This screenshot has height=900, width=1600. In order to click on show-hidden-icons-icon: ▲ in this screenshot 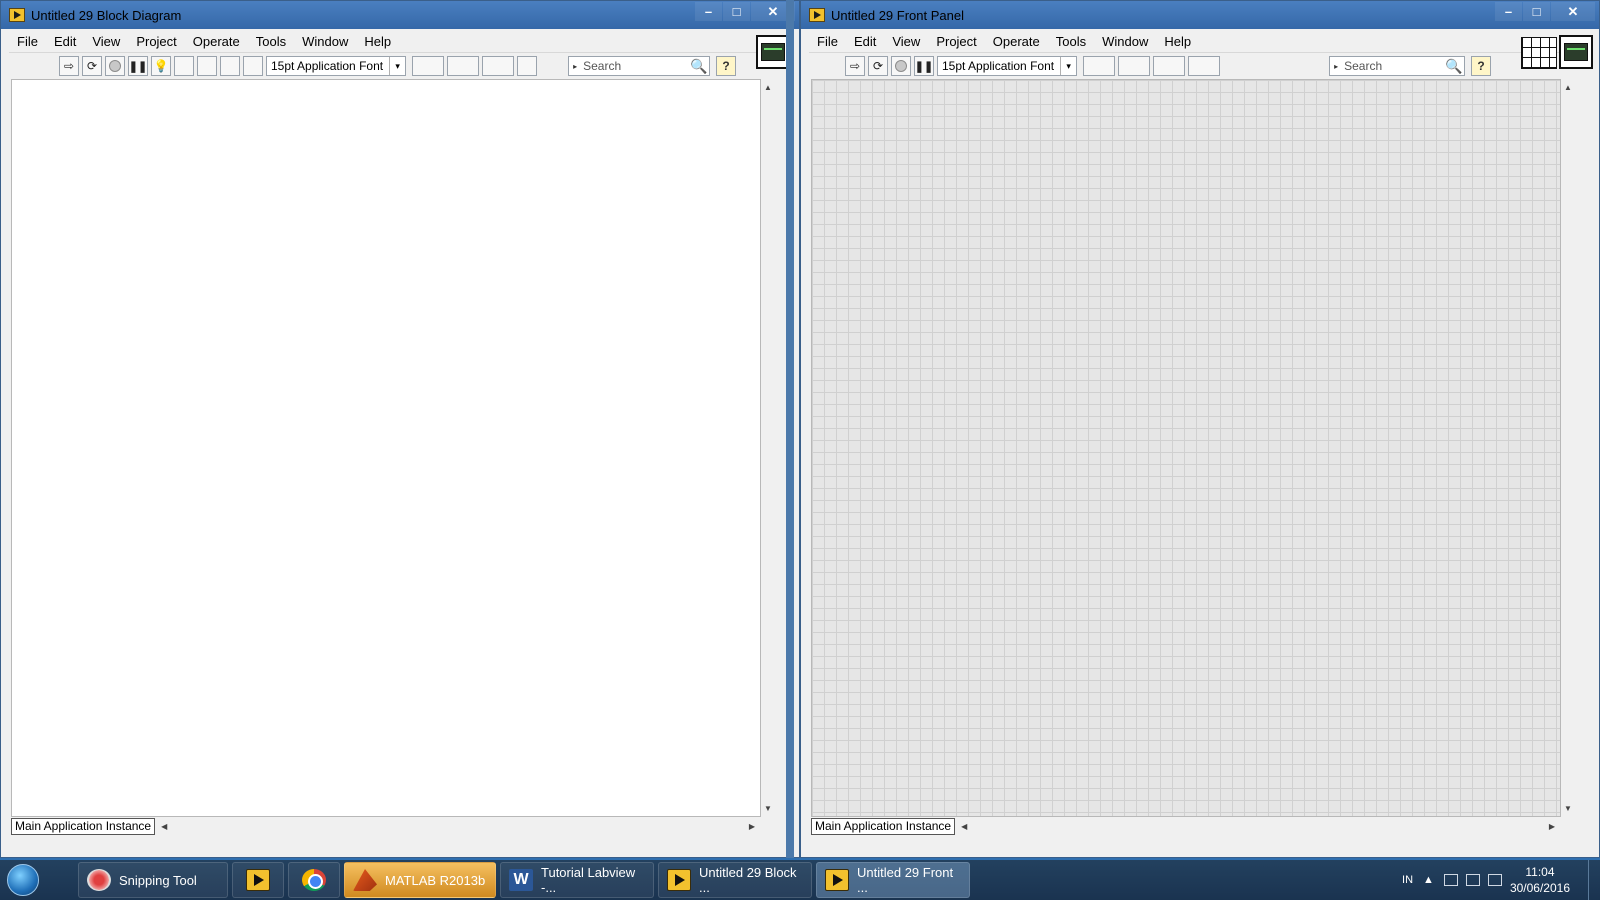, I will do `click(1428, 880)`.